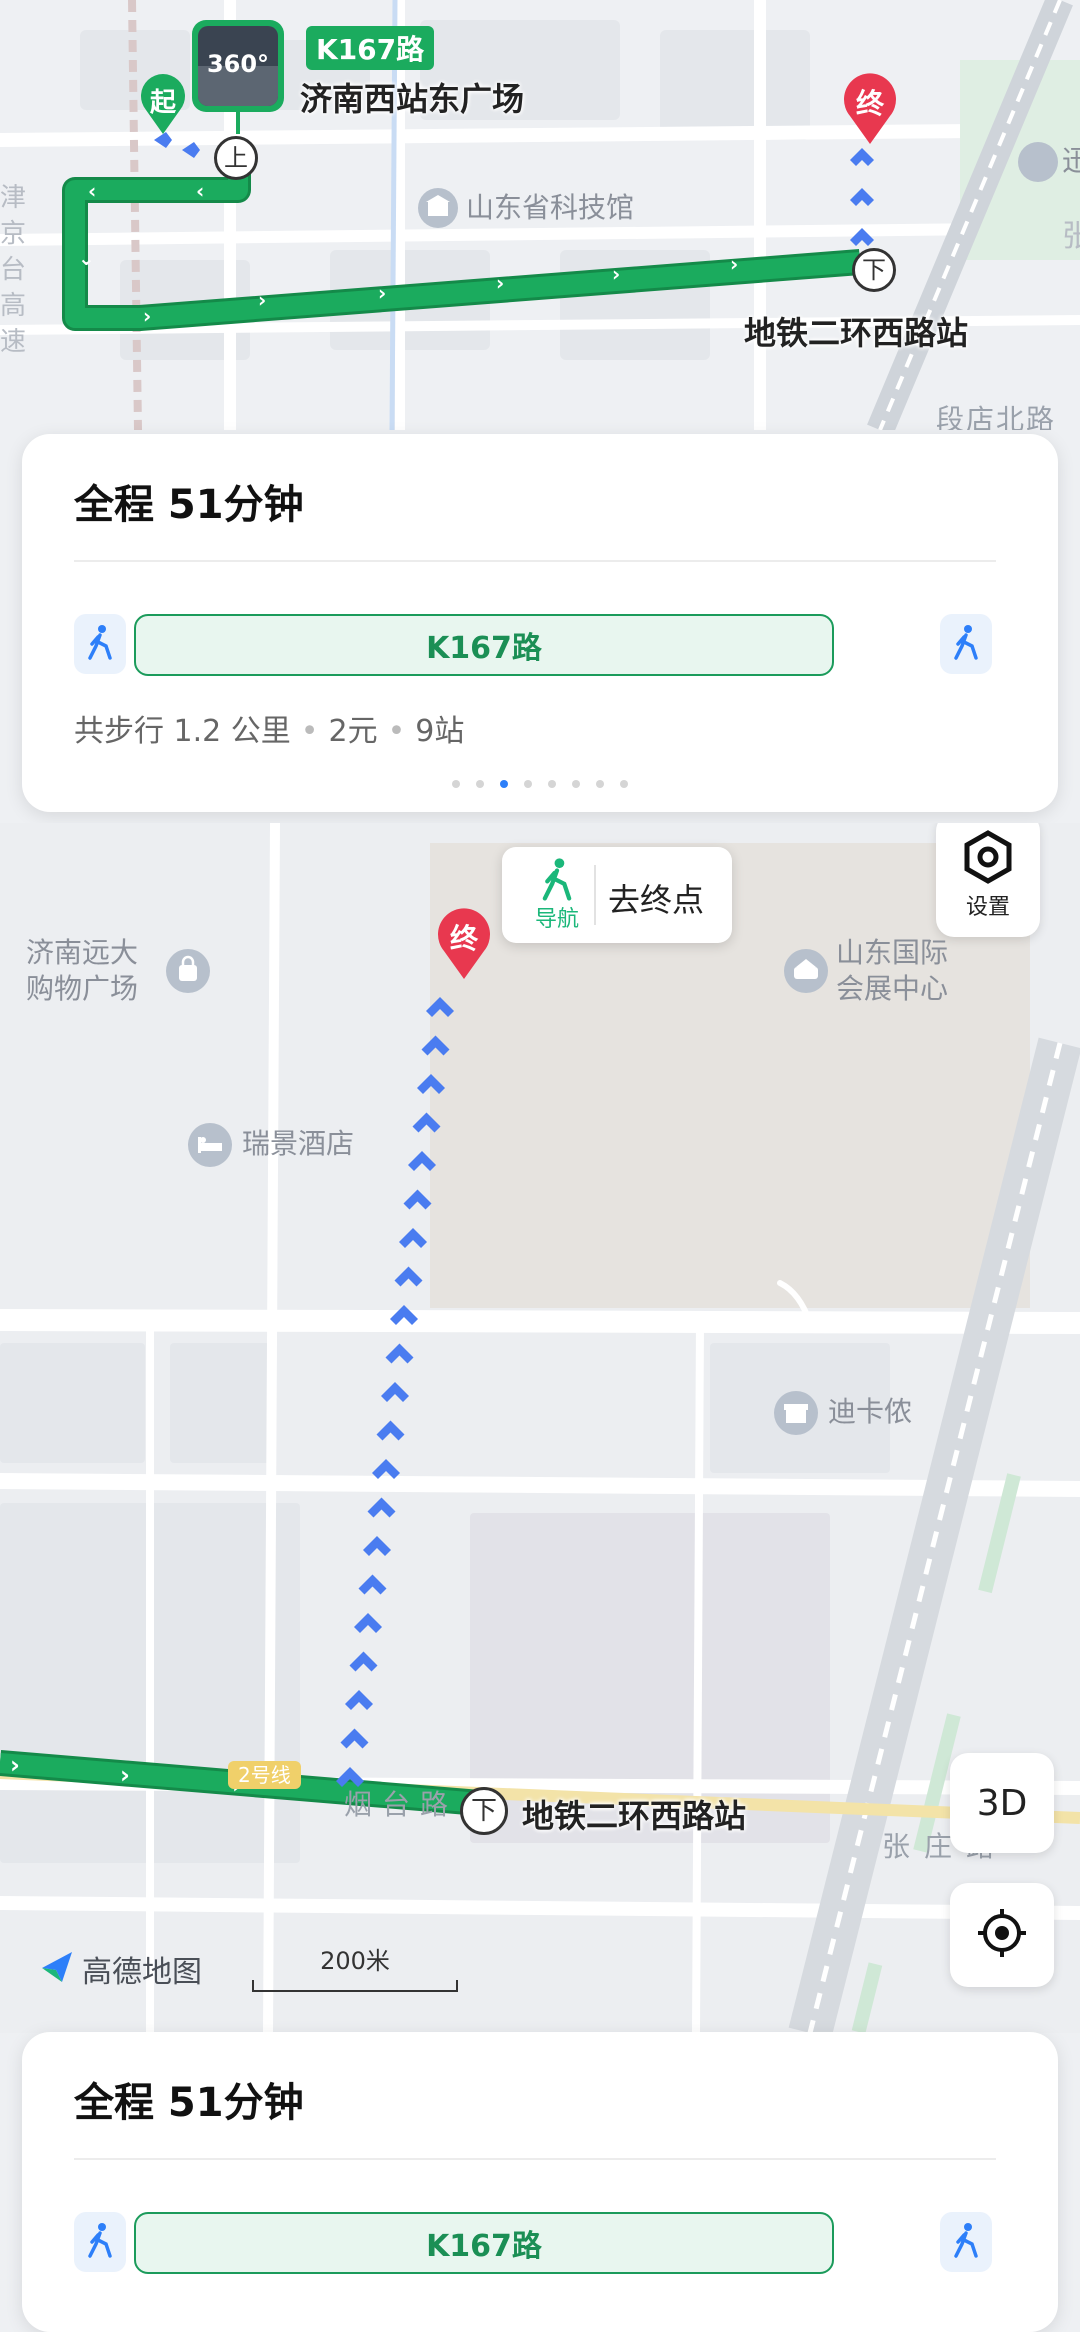 This screenshot has width=1080, height=2332. What do you see at coordinates (57, 1969) in the screenshot?
I see `amap-logo-icon` at bounding box center [57, 1969].